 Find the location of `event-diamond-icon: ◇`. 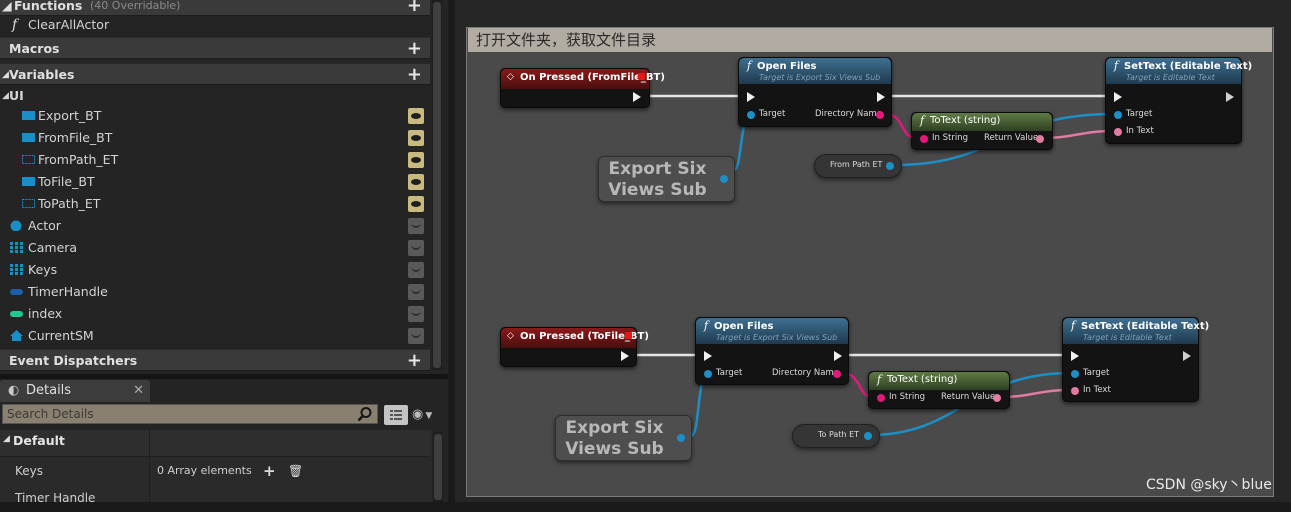

event-diamond-icon: ◇ is located at coordinates (510, 336).